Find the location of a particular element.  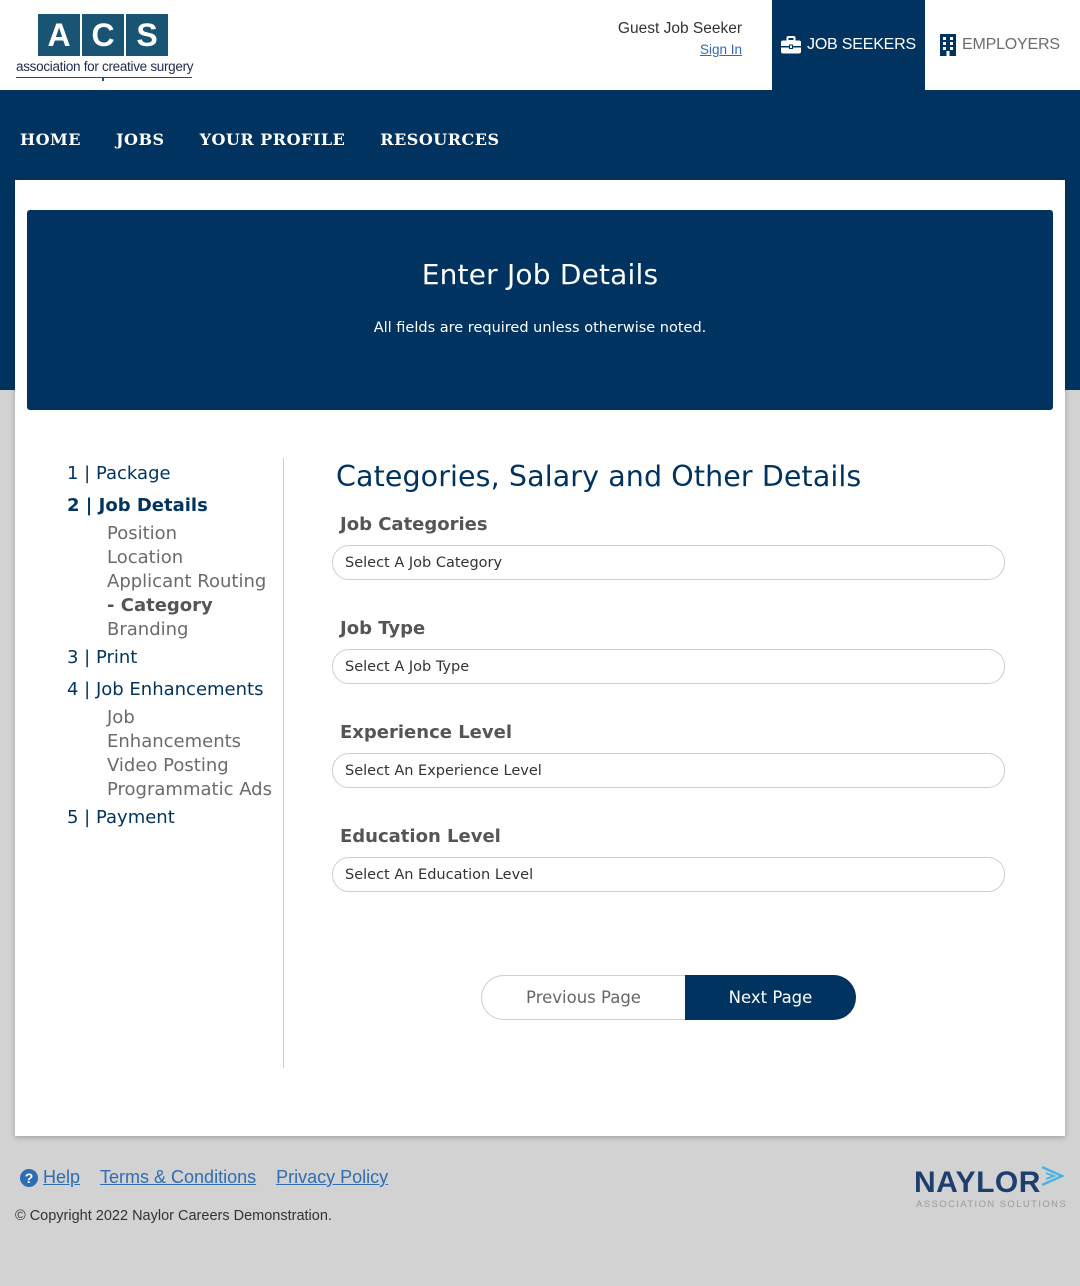

job-type-label: Job Type is located at coordinates (383, 628).